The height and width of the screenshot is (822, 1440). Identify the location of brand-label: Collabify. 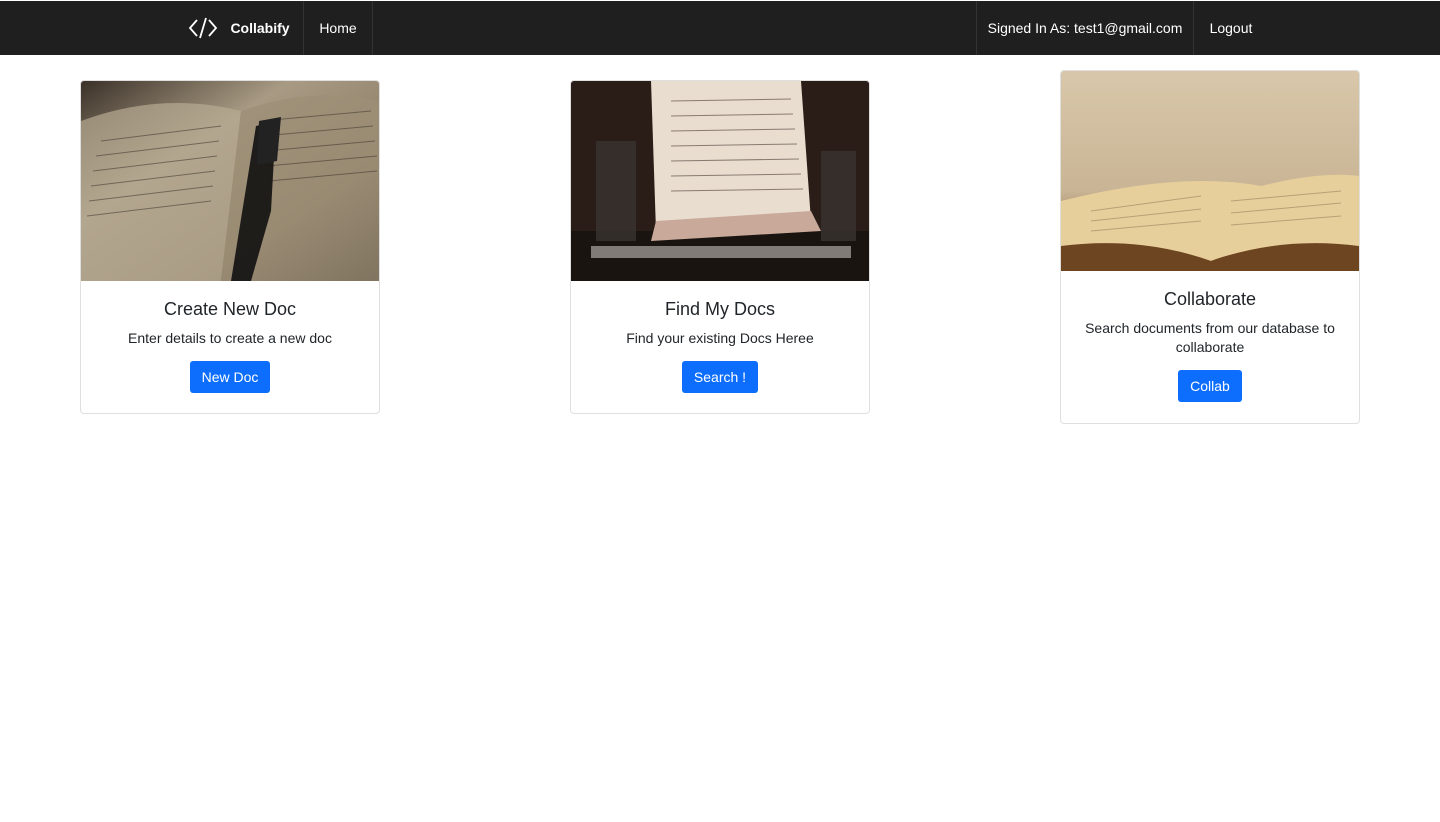
(260, 28).